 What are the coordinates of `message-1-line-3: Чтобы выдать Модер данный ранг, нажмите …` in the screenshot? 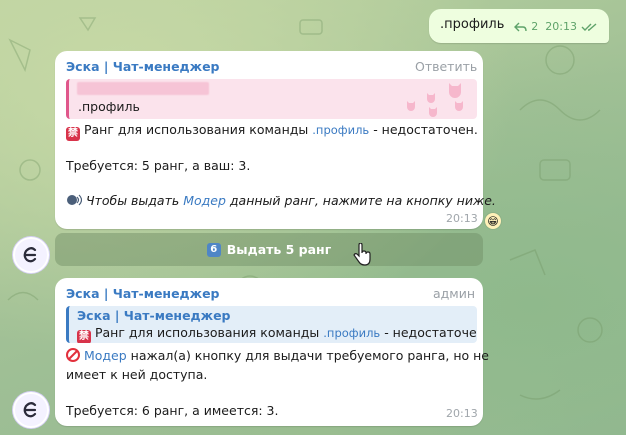 It's located at (281, 200).